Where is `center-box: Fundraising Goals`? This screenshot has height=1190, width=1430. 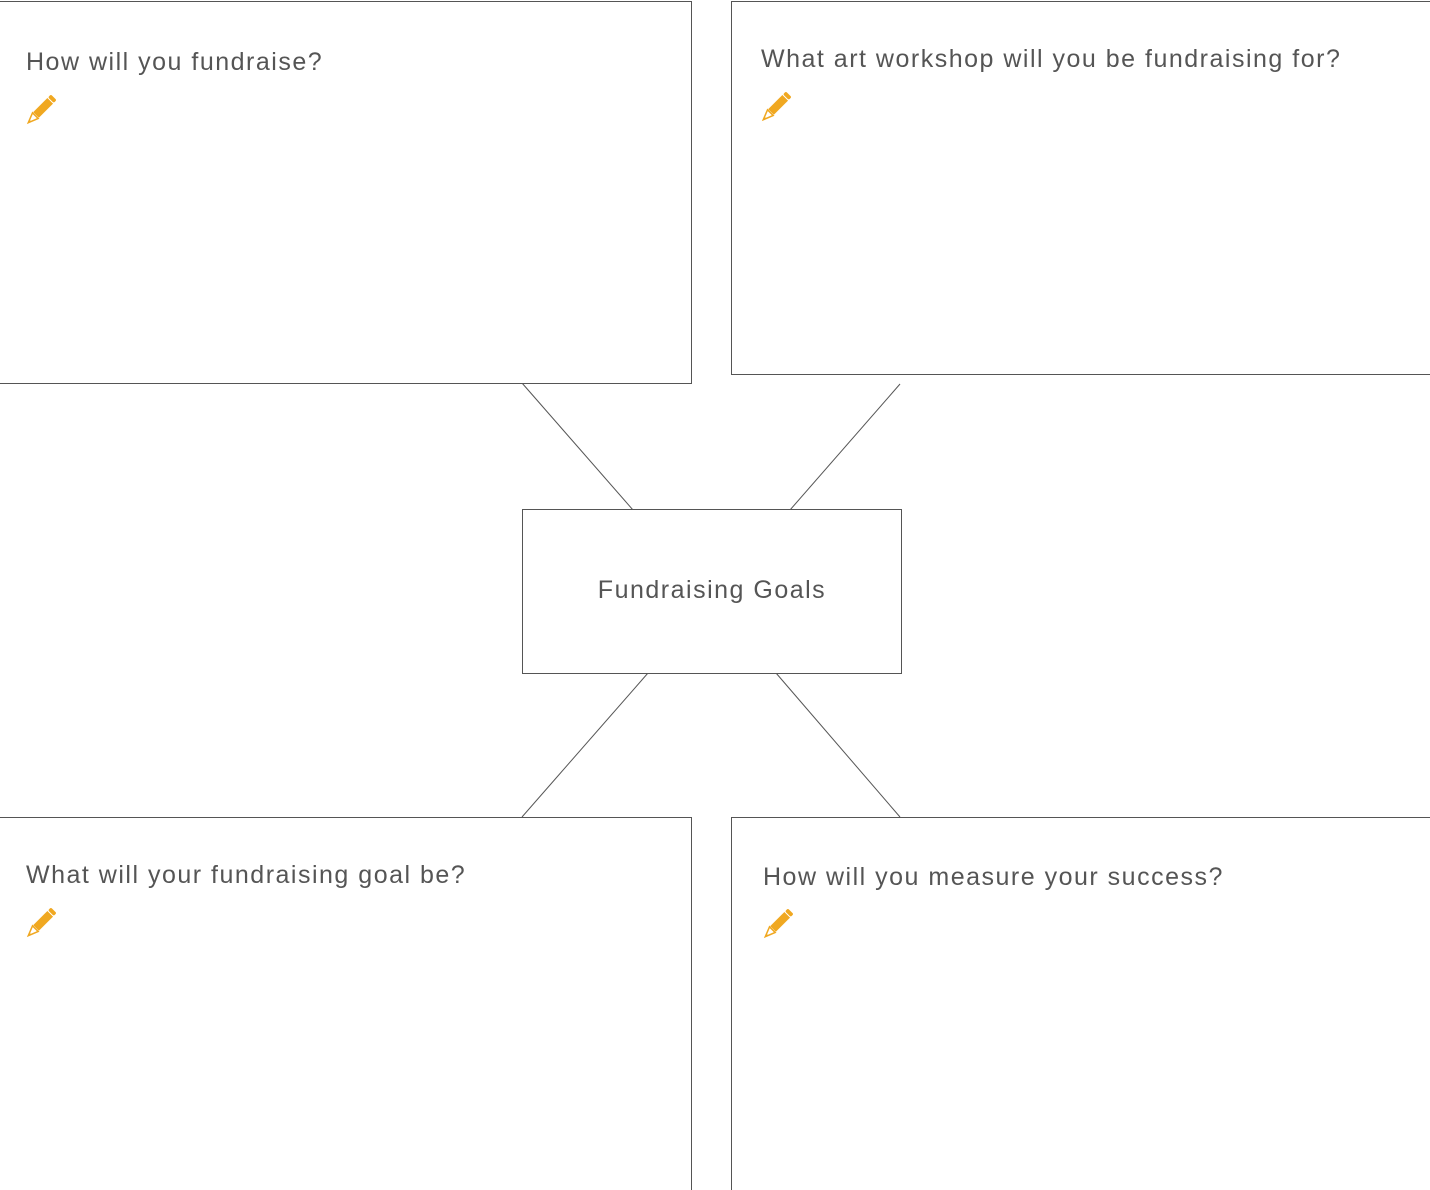 center-box: Fundraising Goals is located at coordinates (712, 591).